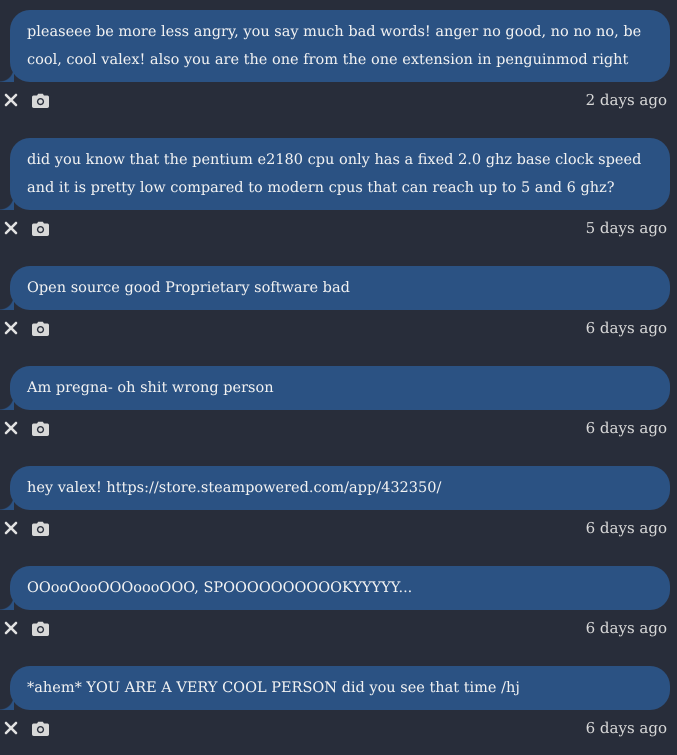 This screenshot has width=677, height=755. What do you see at coordinates (335, 46) in the screenshot?
I see `message-bubble: pleaseee be more less angry, you say much bad words! anger no good, no no no, be cool, cool valex! also you are the one from the one extension in penguinmod right` at bounding box center [335, 46].